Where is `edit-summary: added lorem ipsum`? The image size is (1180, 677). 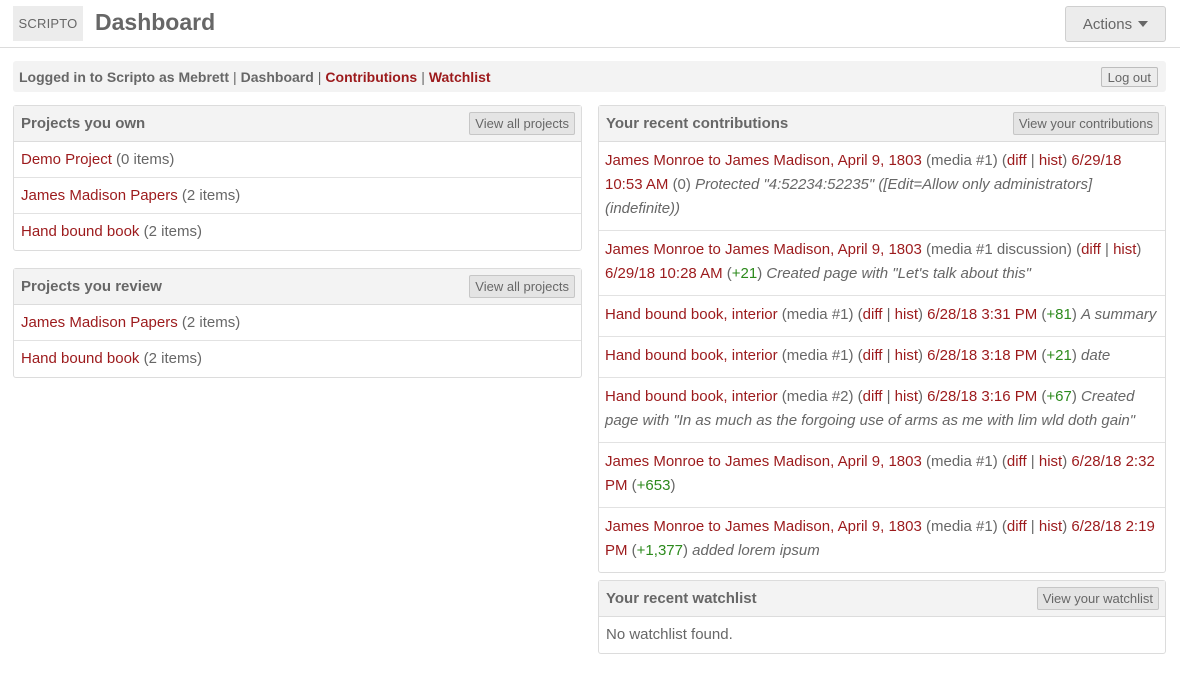
edit-summary: added lorem ipsum is located at coordinates (756, 550).